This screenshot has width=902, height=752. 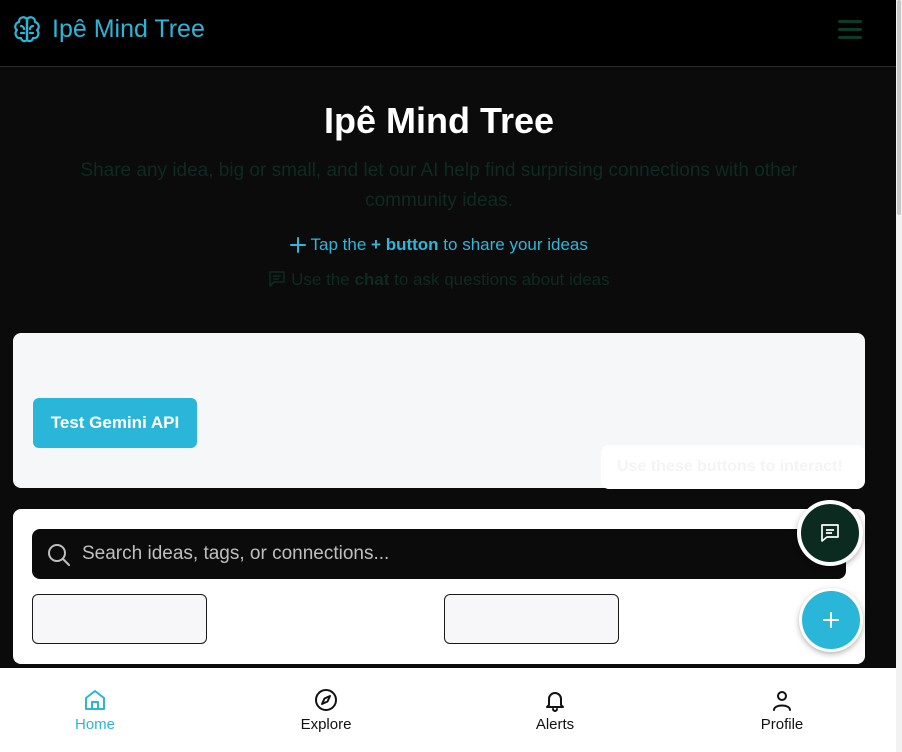 I want to click on nav-item-alerts: Alerts, so click(x=555, y=710).